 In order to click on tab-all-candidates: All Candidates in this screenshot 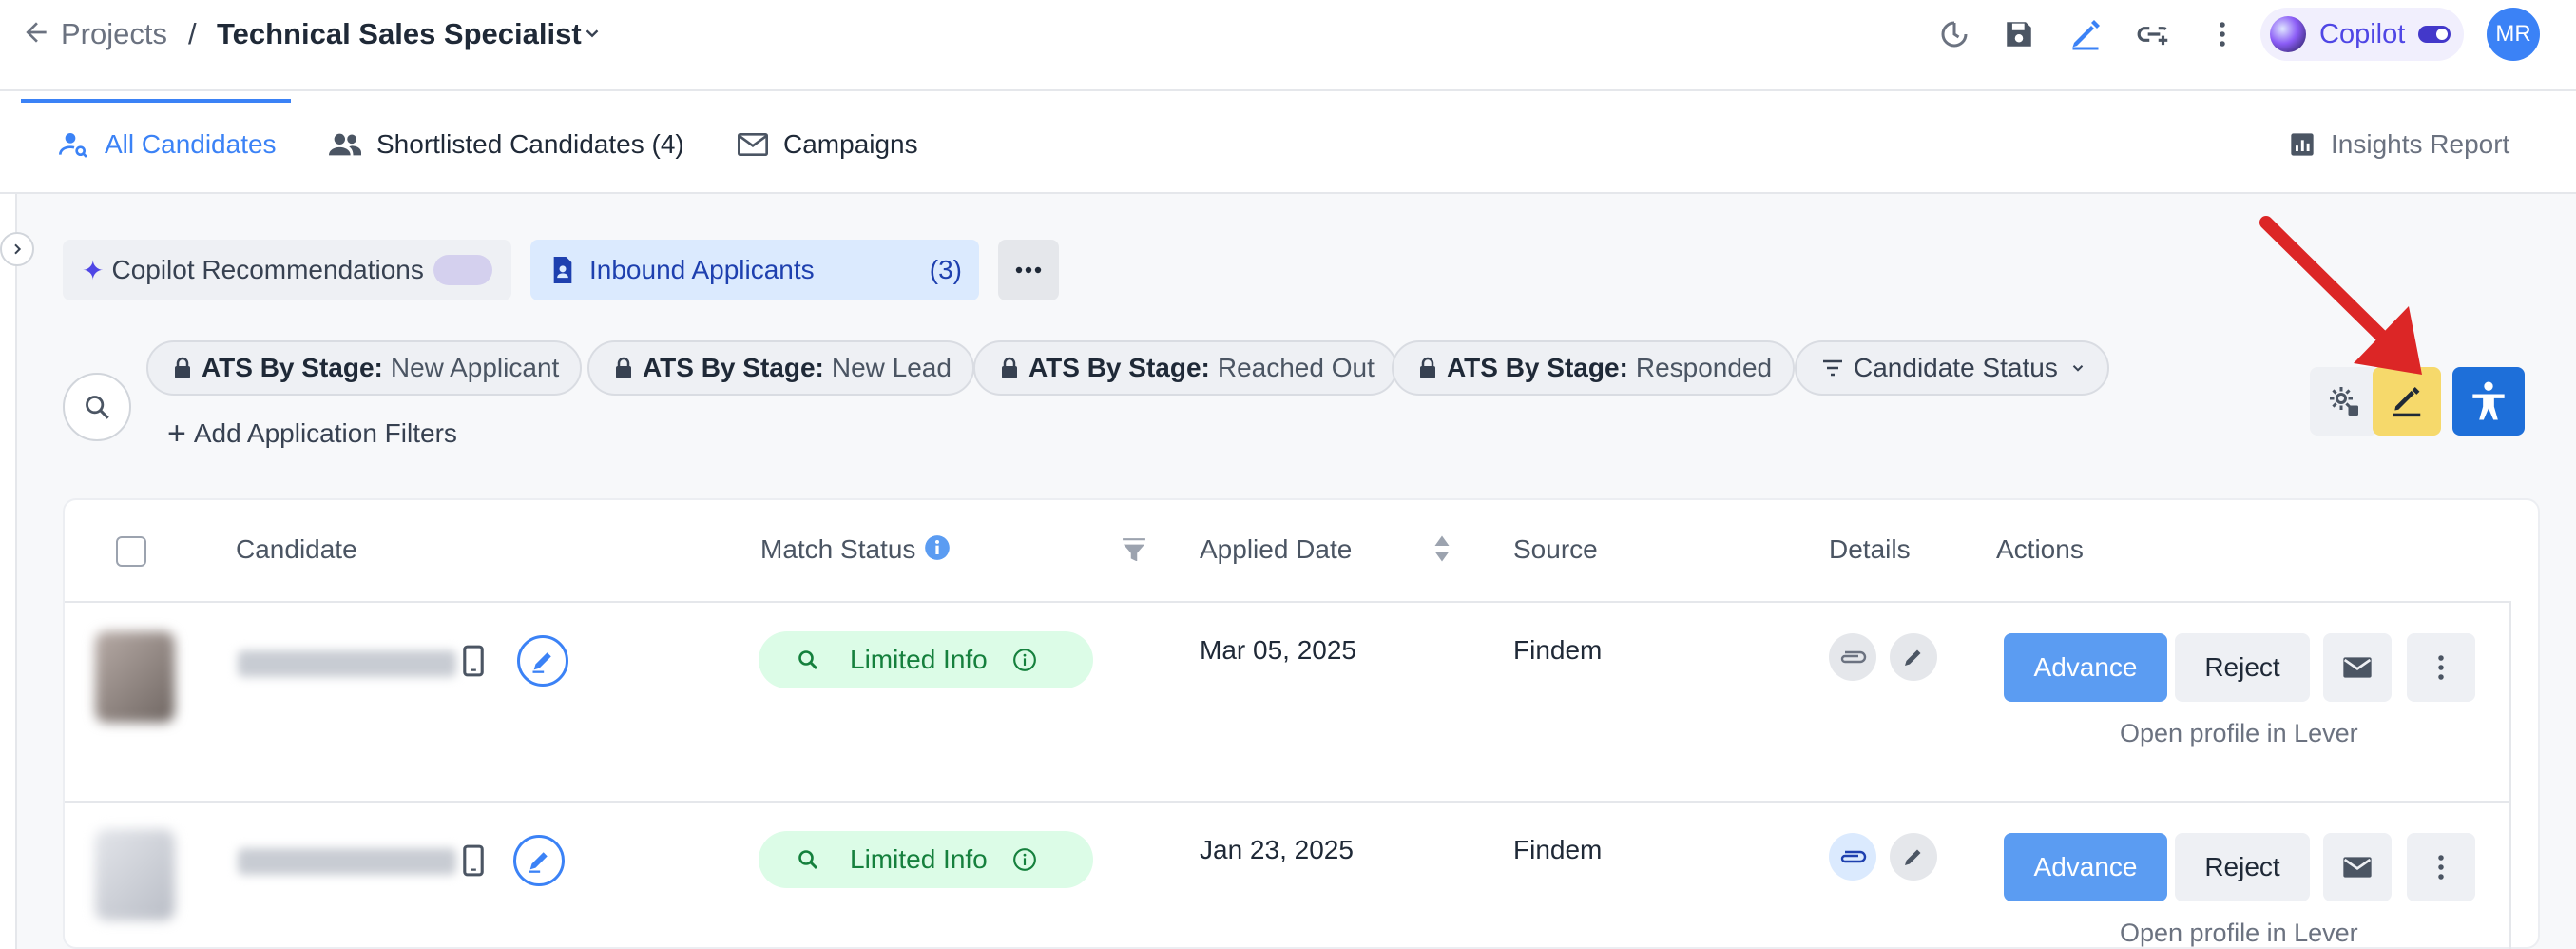, I will do `click(168, 144)`.